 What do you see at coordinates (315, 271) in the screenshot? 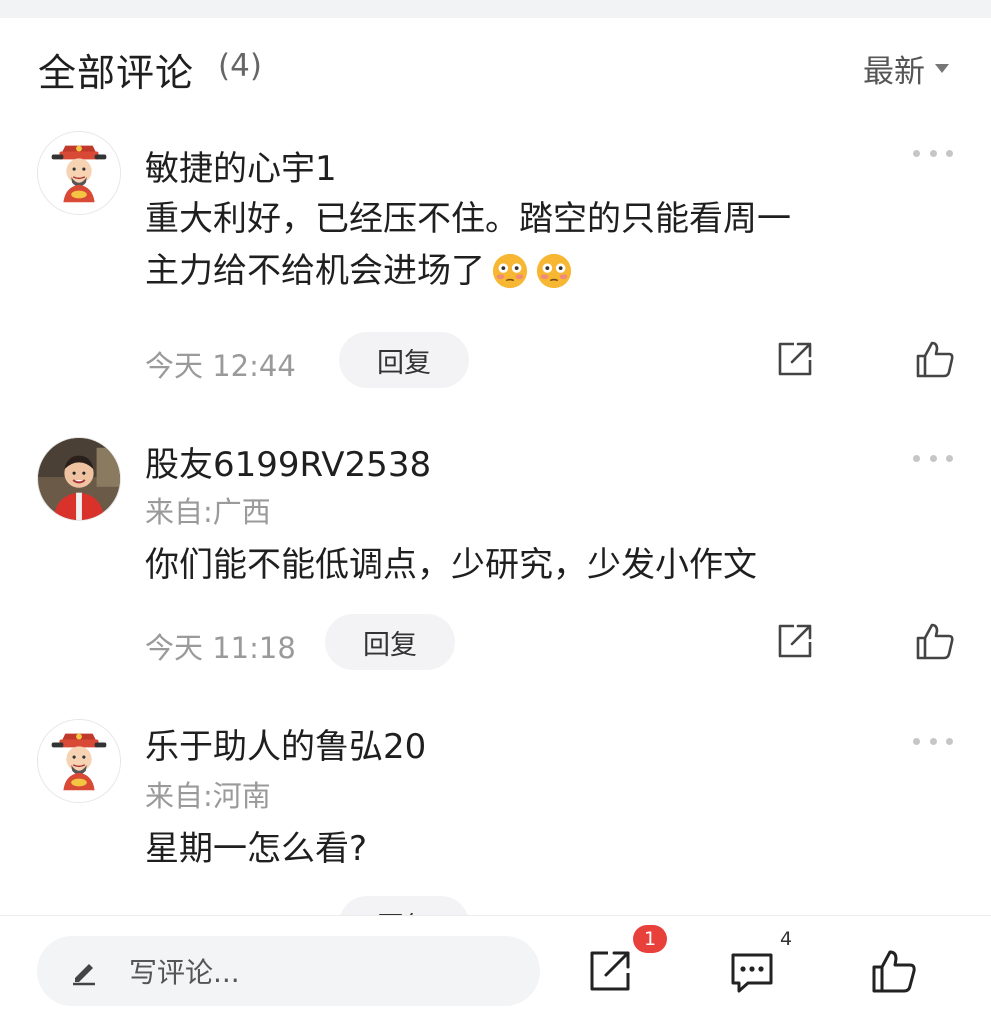
I see `comment-content-line: 主力给不给机会进场了` at bounding box center [315, 271].